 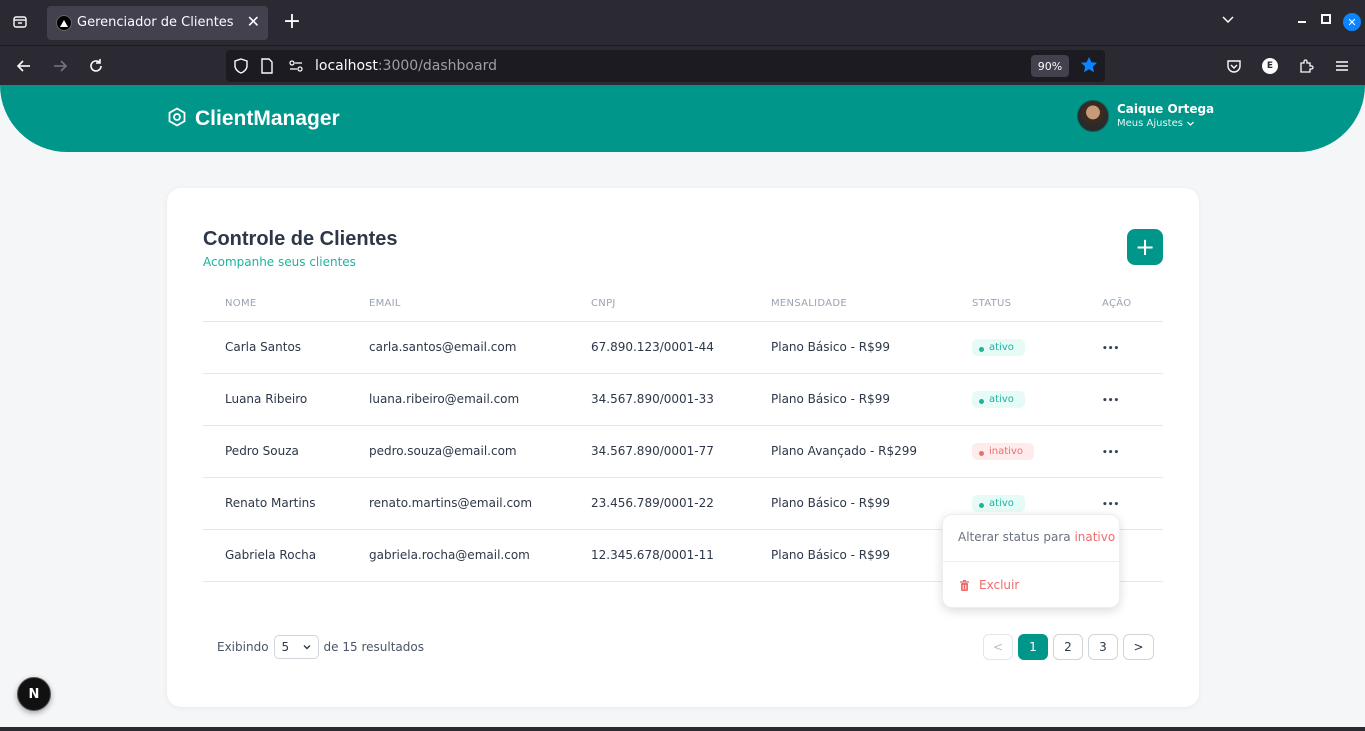 What do you see at coordinates (1132, 304) in the screenshot?
I see `header-acao: AÇÃO` at bounding box center [1132, 304].